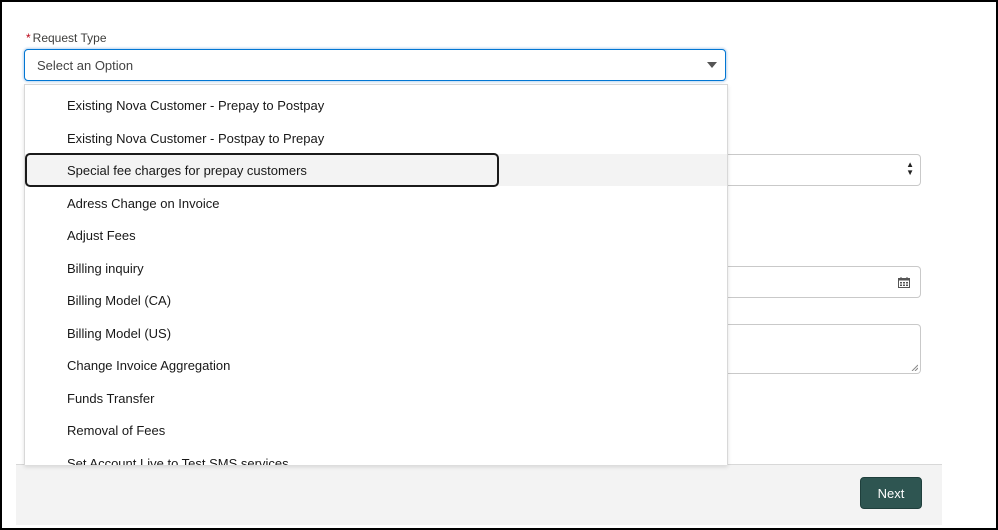 This screenshot has height=530, width=998. What do you see at coordinates (376, 300) in the screenshot?
I see `option-billing-model-ca: Billing Model (CA)` at bounding box center [376, 300].